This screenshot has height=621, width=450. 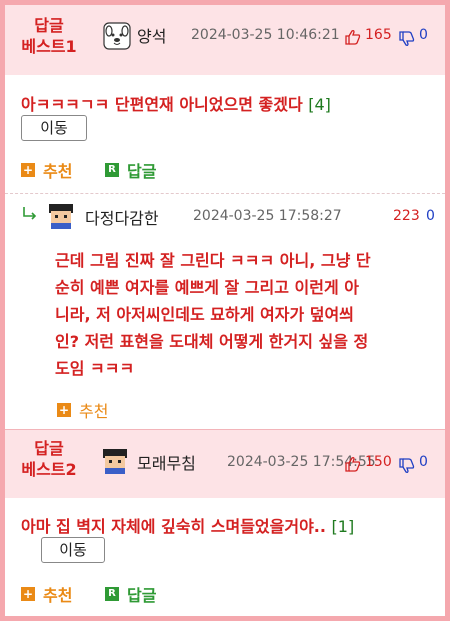 I want to click on reply-date: 2024-03-25 17:58:27, so click(x=267, y=216).